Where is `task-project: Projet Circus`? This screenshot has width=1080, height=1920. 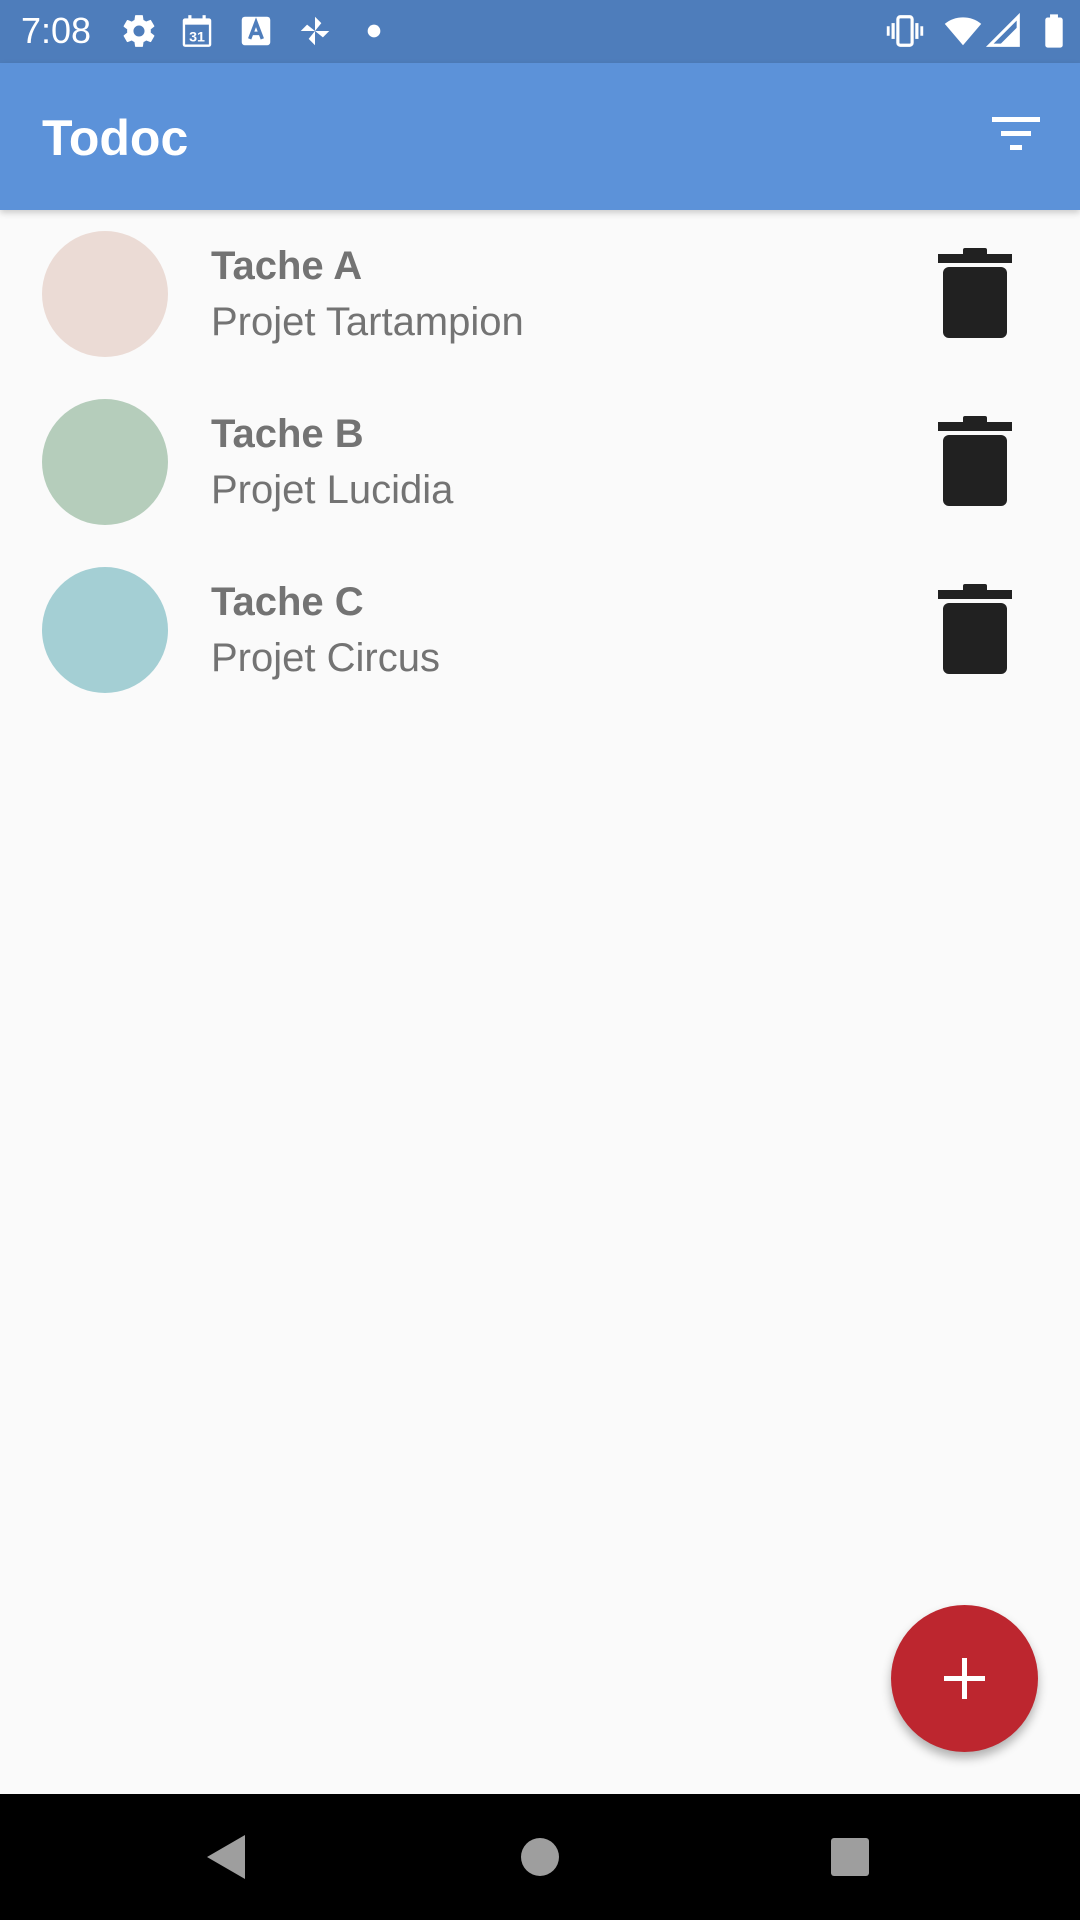 task-project: Projet Circus is located at coordinates (325, 658).